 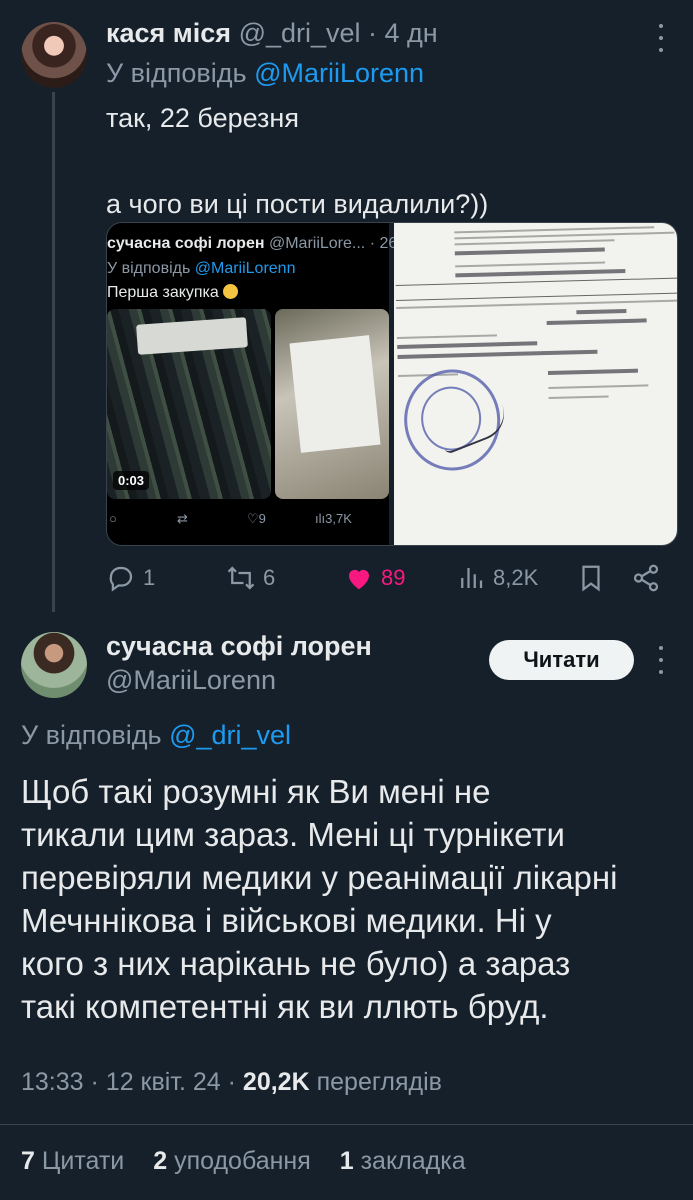 I want to click on tweet-time: 13:33, so click(x=52, y=1082).